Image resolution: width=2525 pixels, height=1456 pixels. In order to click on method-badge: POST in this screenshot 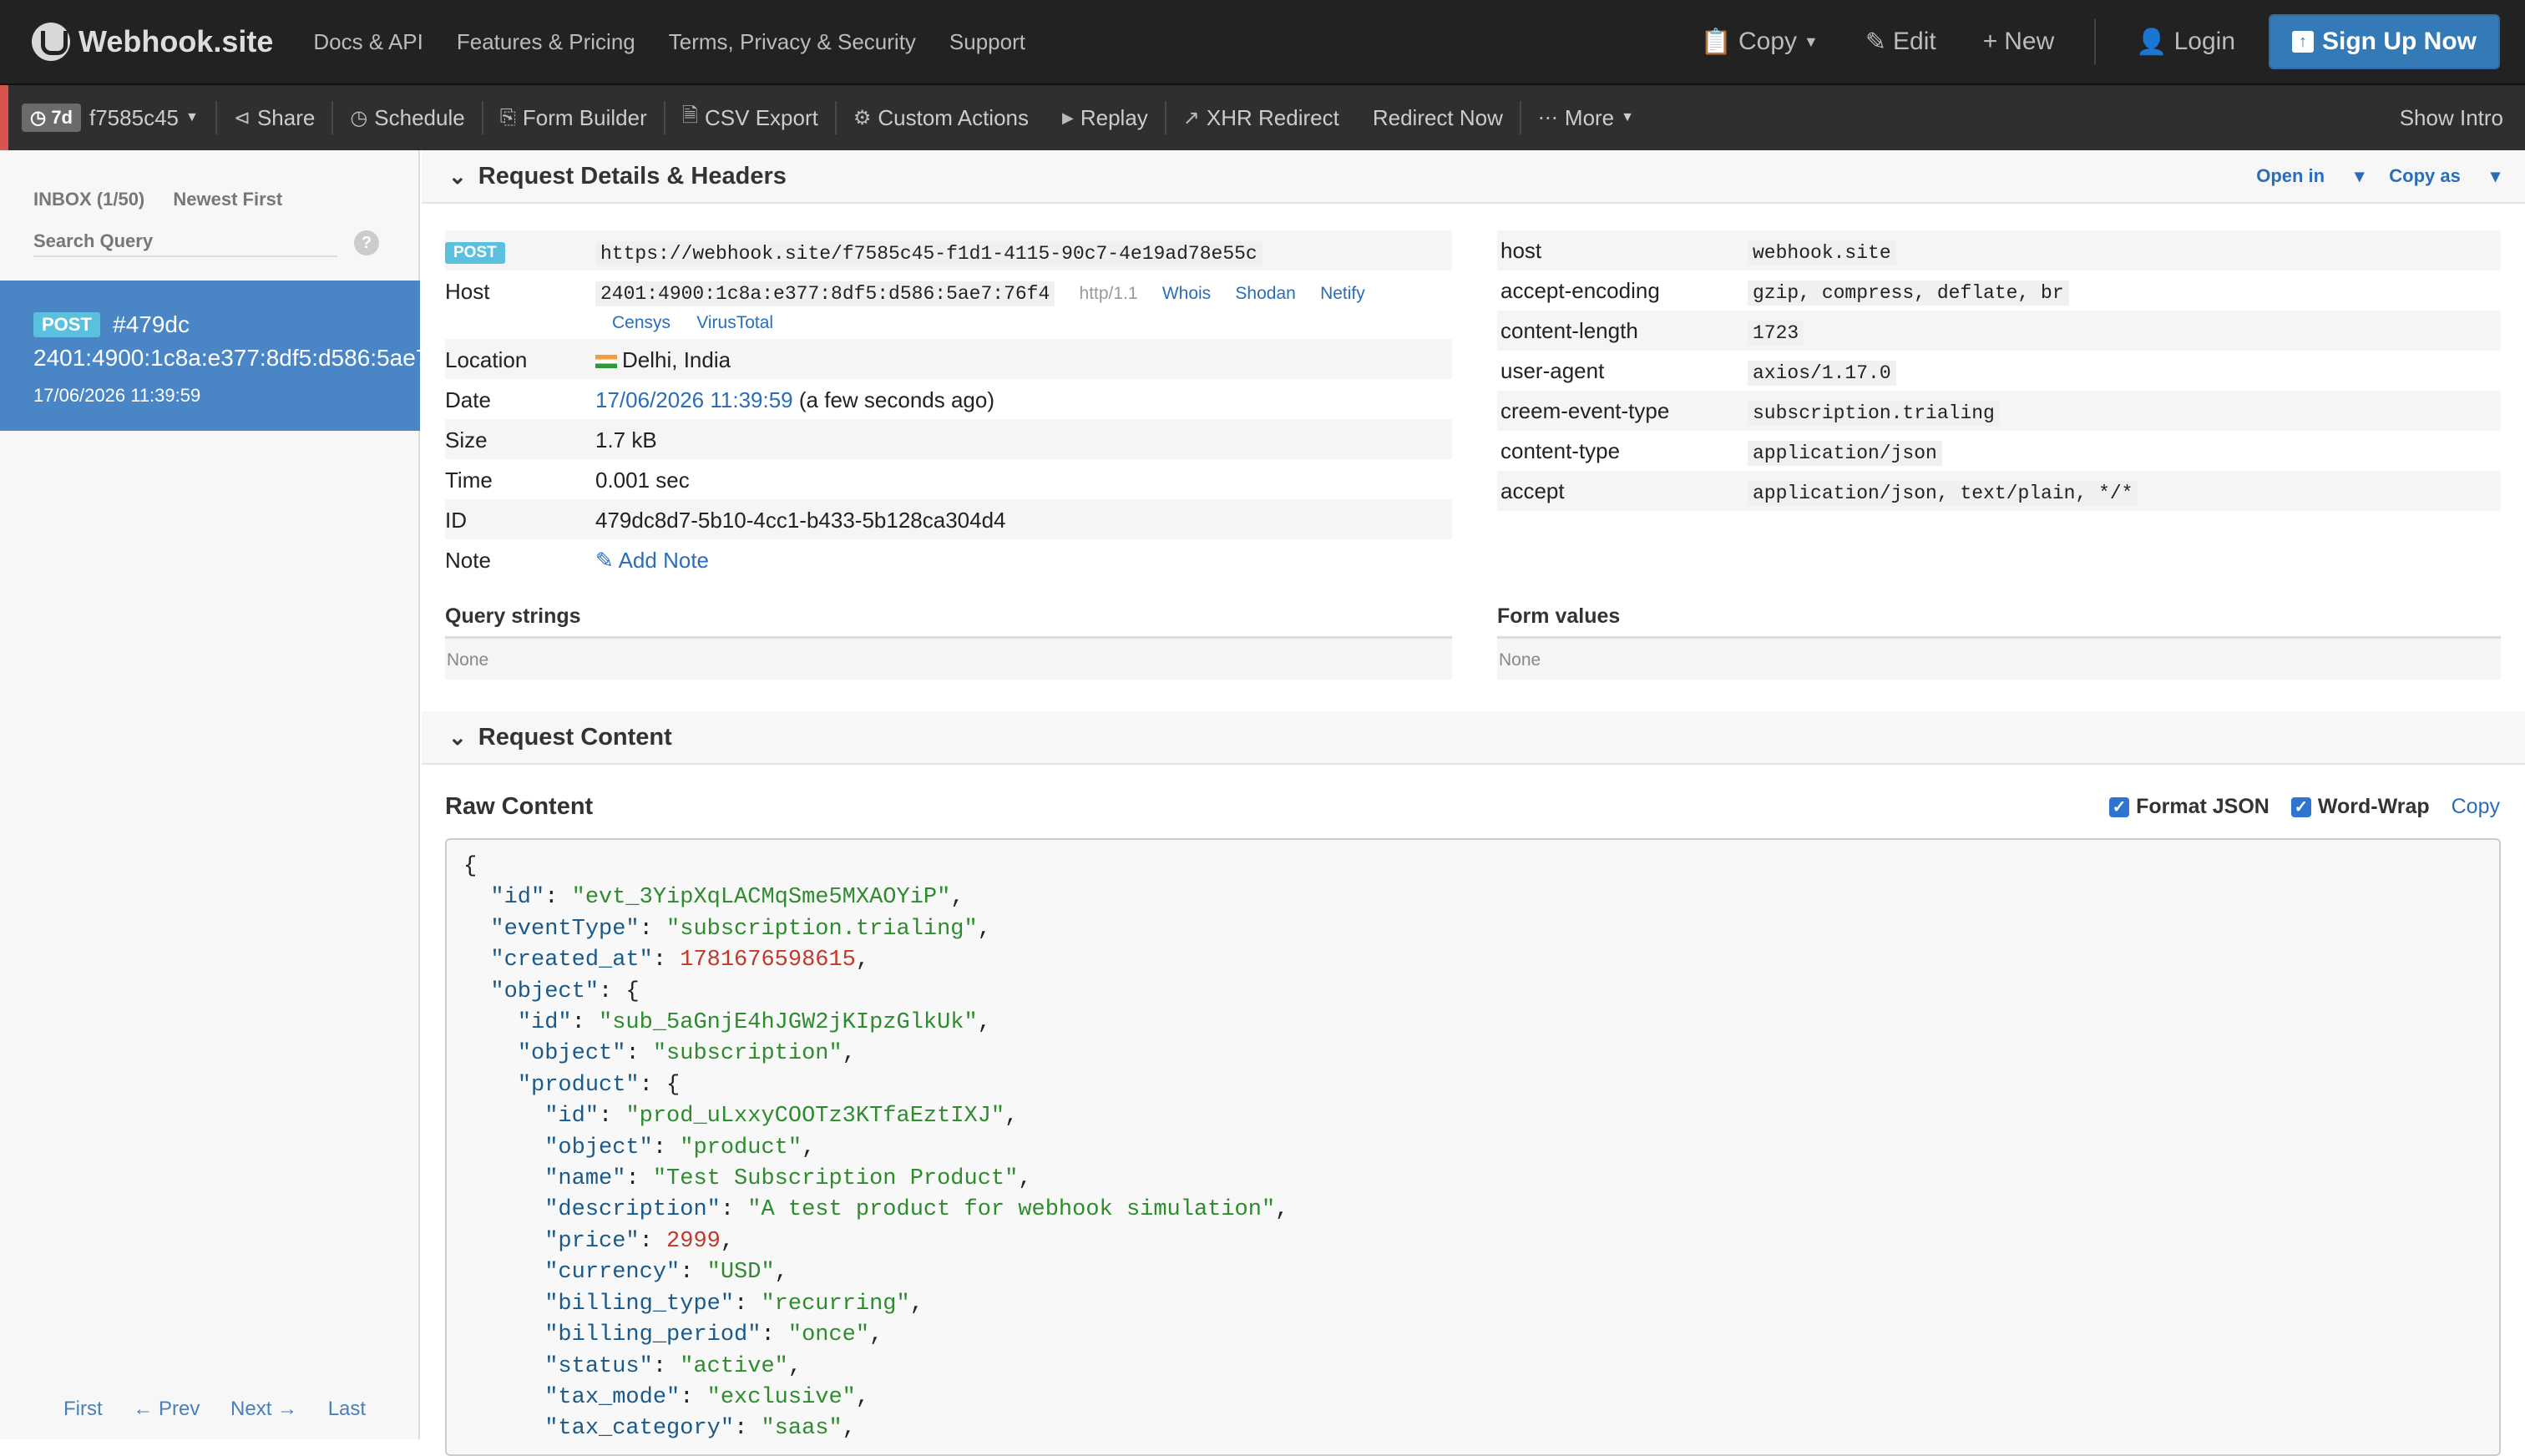, I will do `click(66, 325)`.